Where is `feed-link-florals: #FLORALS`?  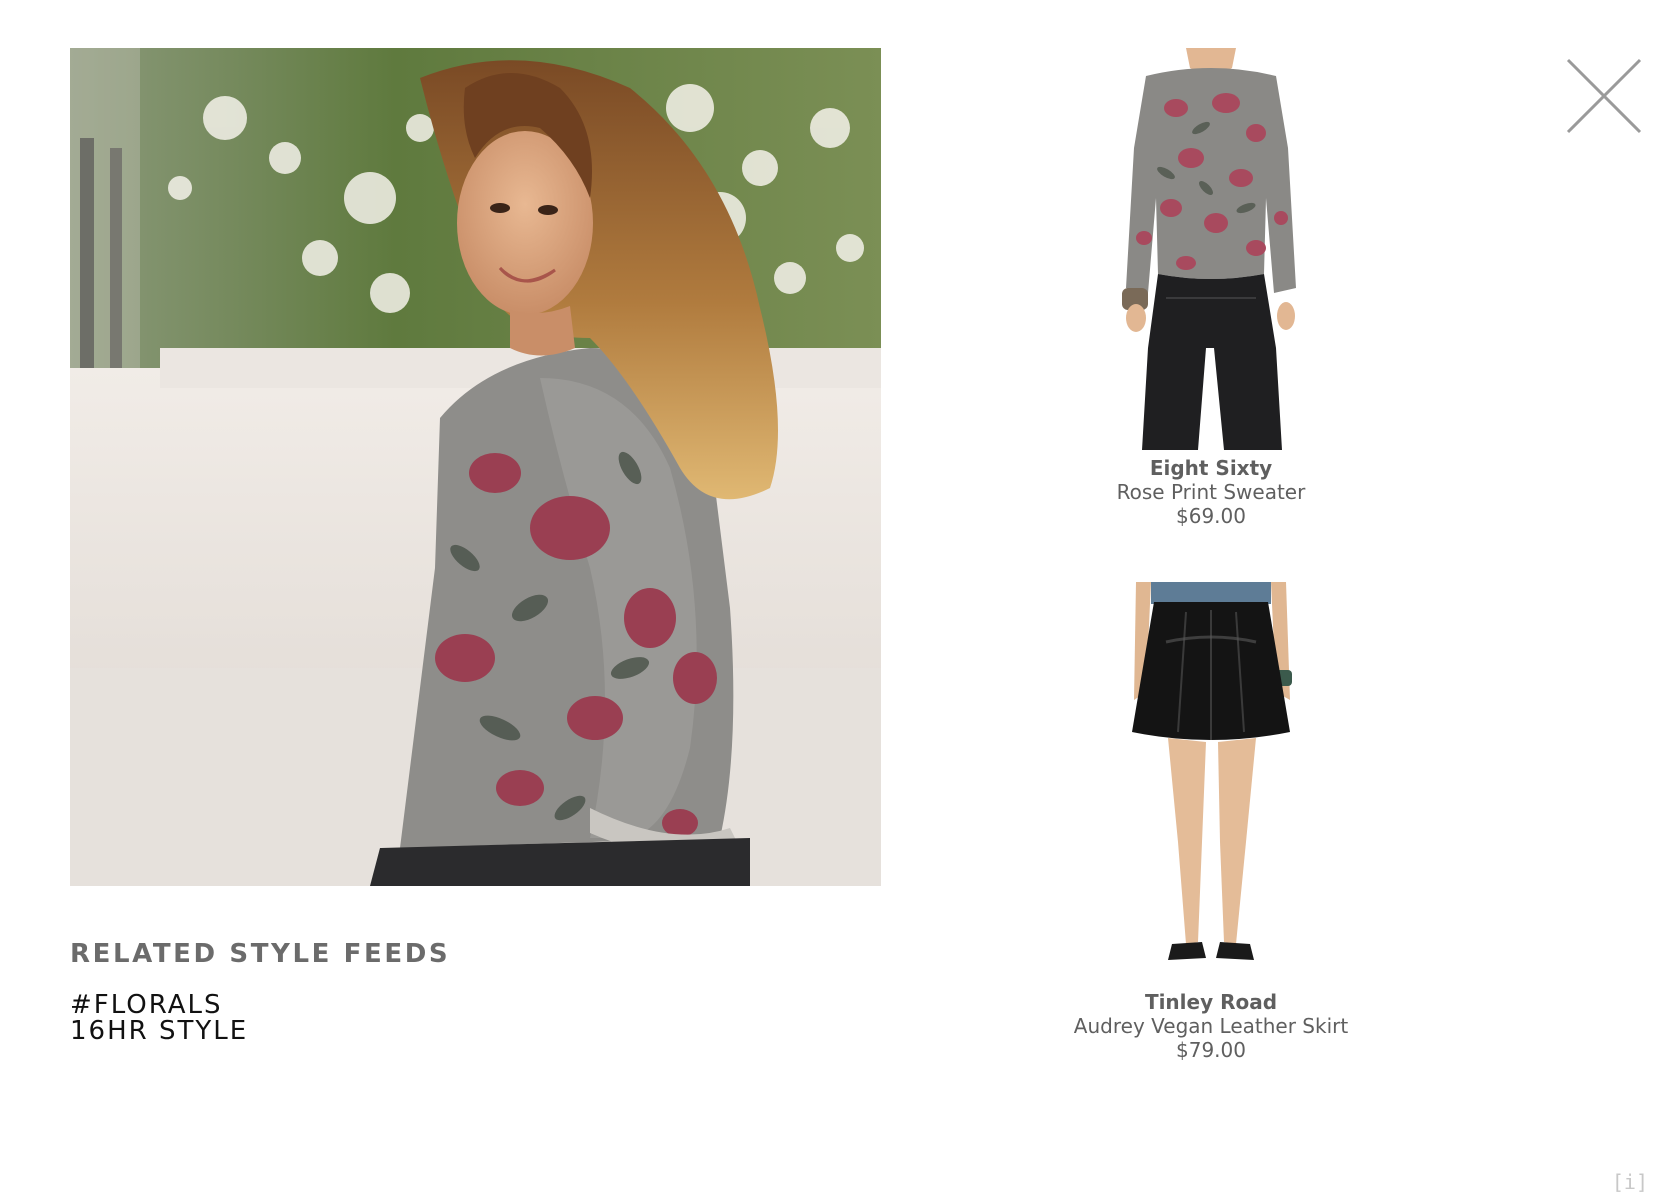 feed-link-florals: #FLORALS is located at coordinates (470, 1005).